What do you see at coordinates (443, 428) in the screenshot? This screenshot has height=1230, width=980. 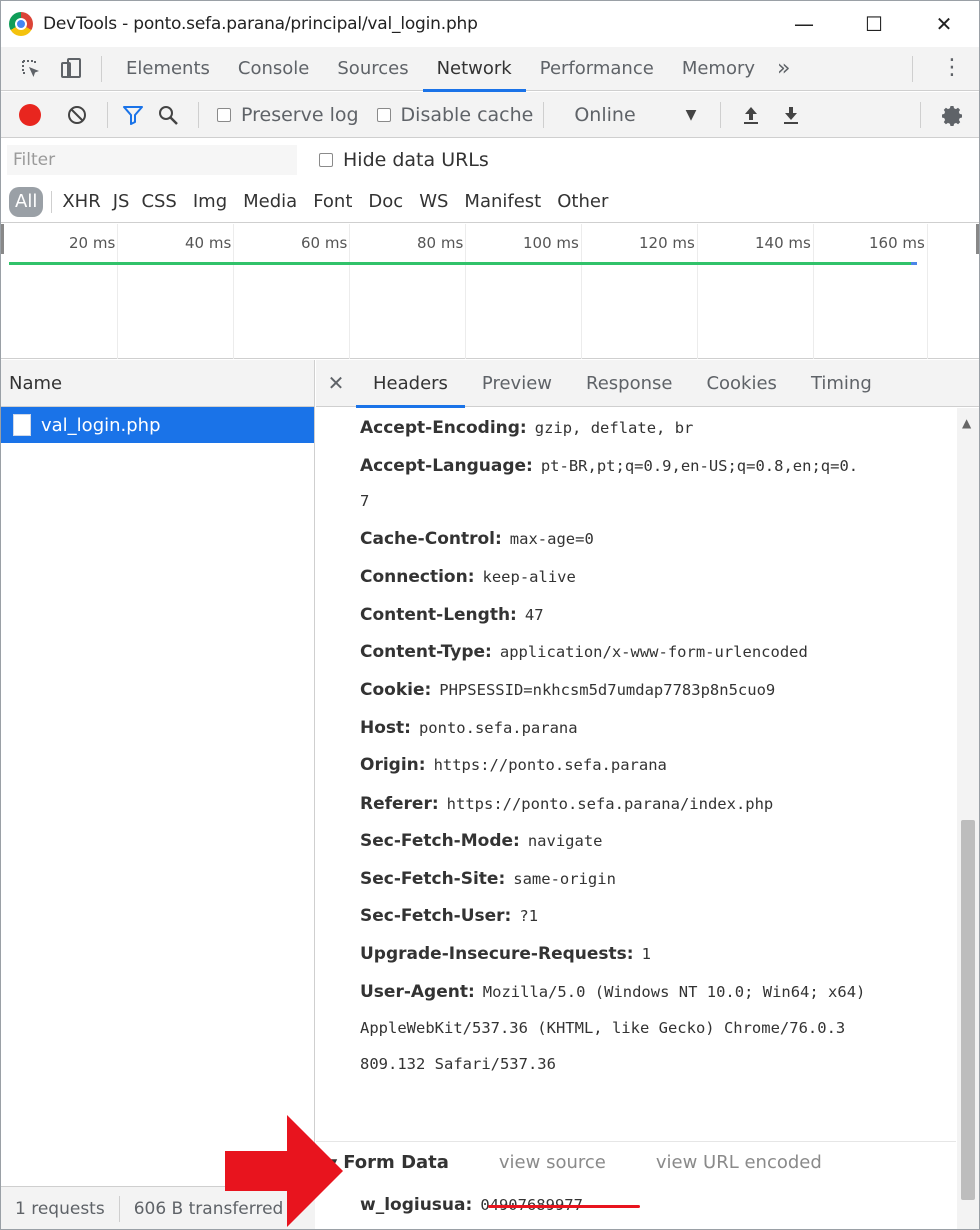 I see `header-key: Accept-Encoding:` at bounding box center [443, 428].